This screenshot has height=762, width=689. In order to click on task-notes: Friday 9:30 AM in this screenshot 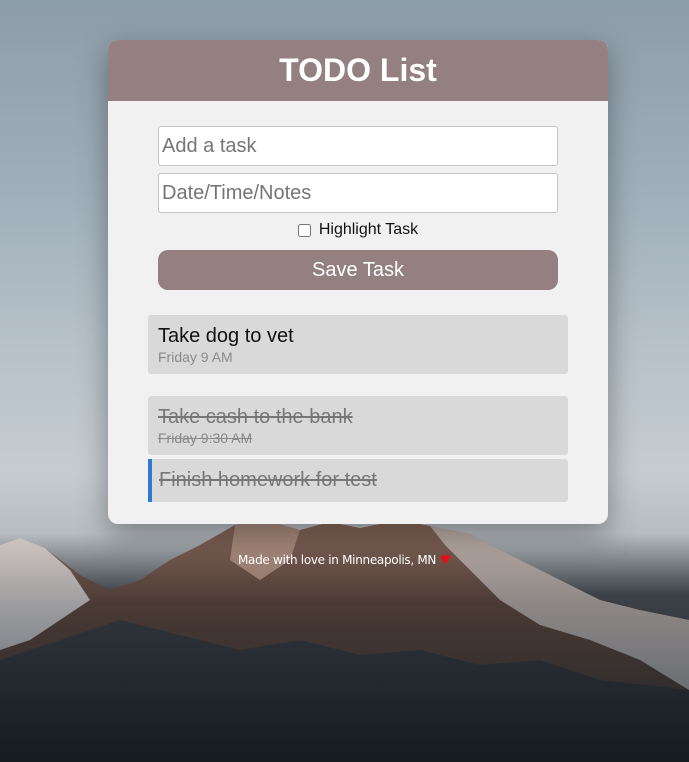, I will do `click(205, 438)`.